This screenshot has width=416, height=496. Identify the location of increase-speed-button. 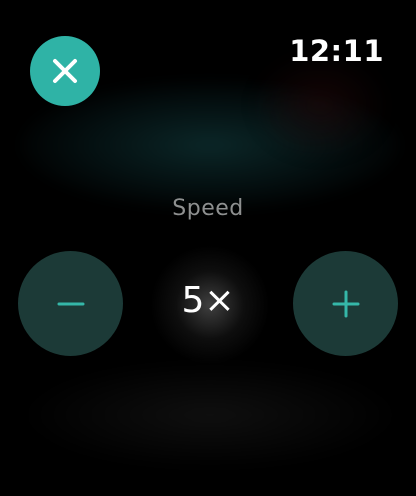
(345, 303).